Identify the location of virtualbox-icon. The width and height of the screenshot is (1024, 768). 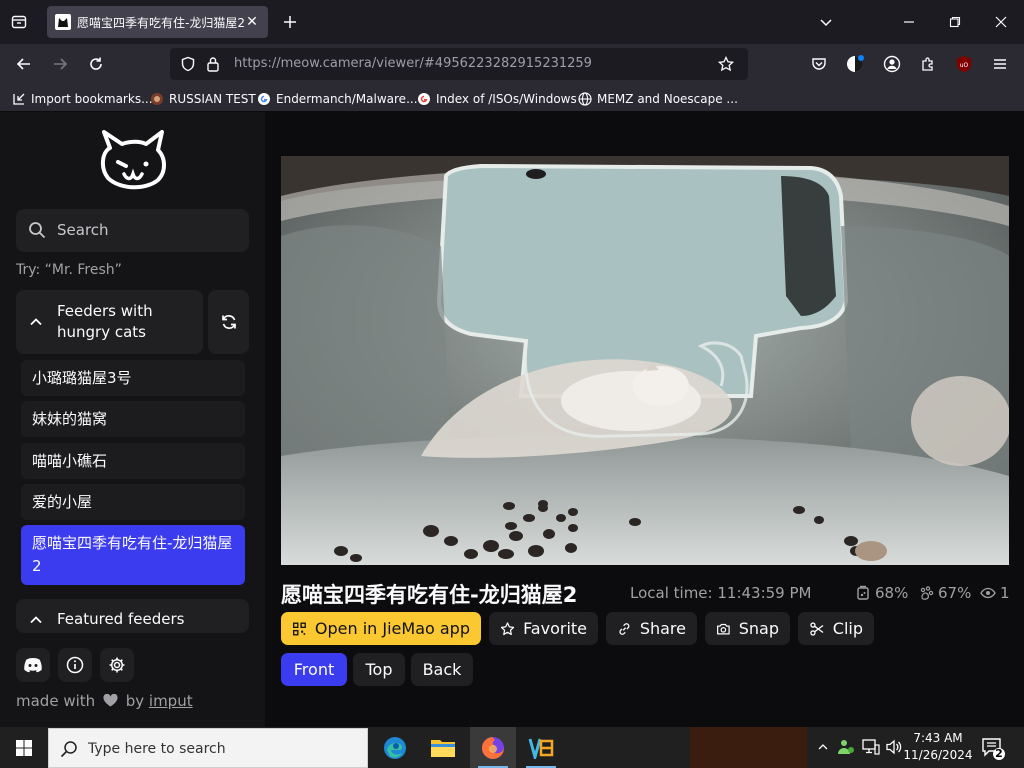
(541, 747).